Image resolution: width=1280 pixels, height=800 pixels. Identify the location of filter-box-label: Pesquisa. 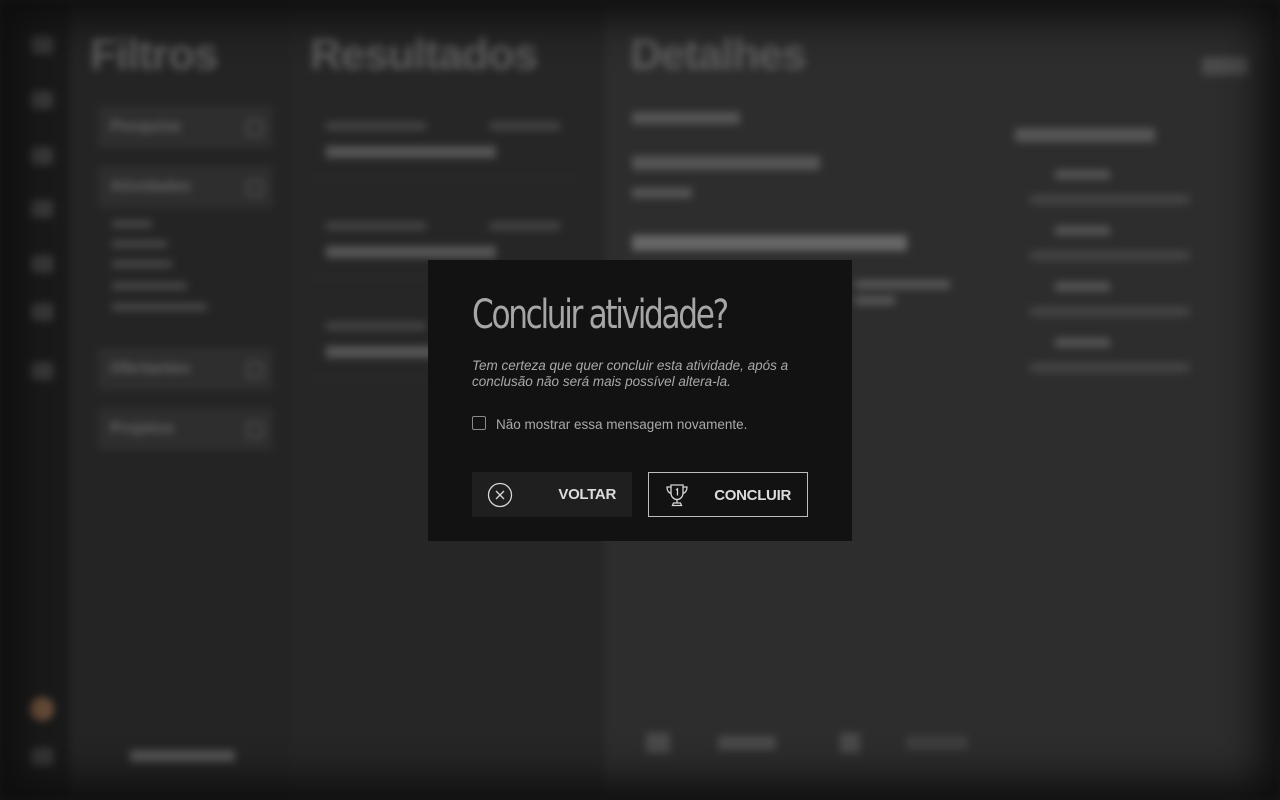
(145, 126).